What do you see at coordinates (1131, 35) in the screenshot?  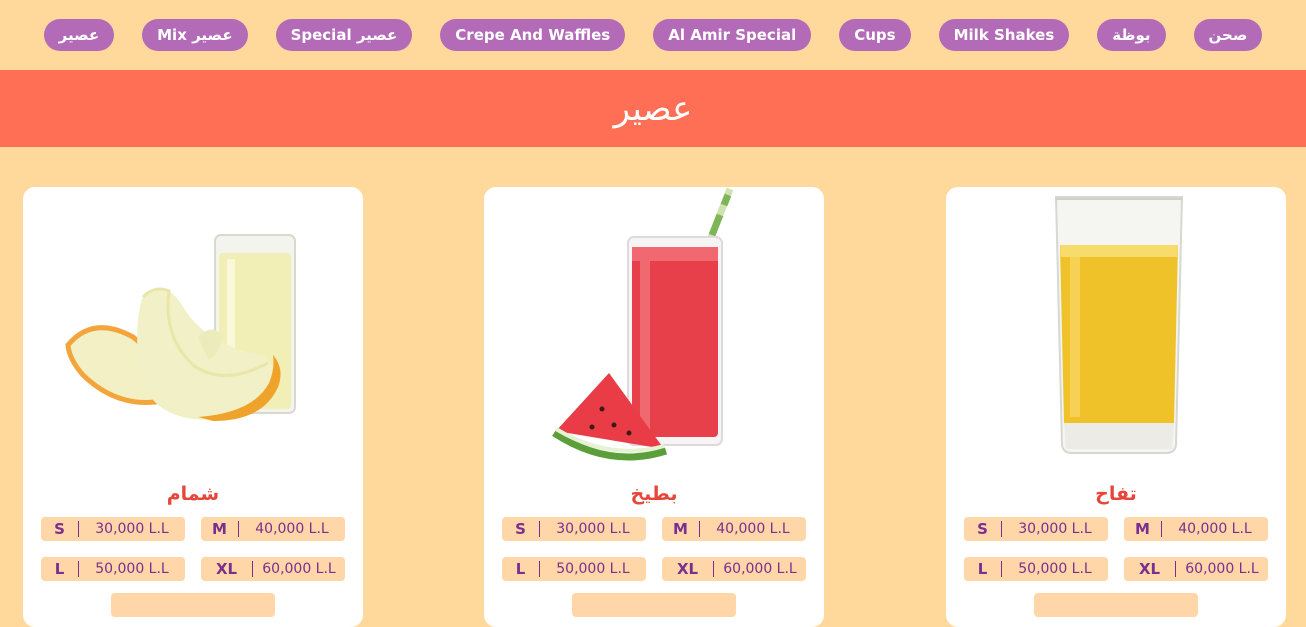 I see `category-tab-ice-cream: بوظة` at bounding box center [1131, 35].